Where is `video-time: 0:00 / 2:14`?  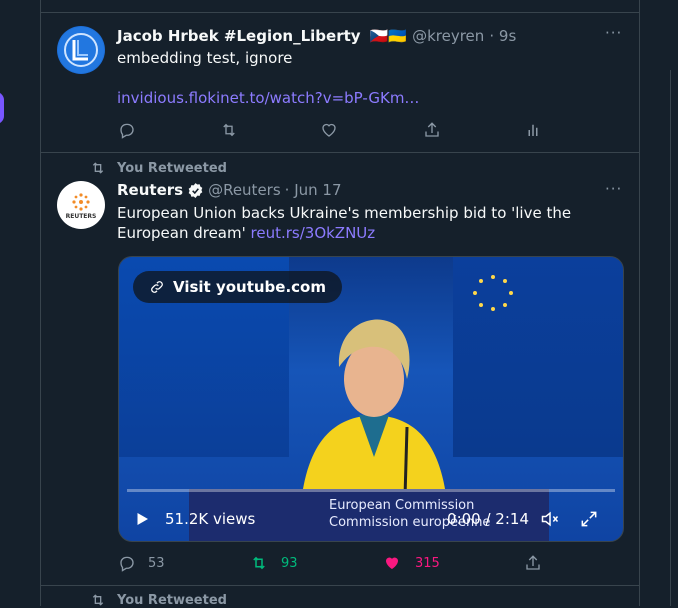 video-time: 0:00 / 2:14 is located at coordinates (488, 519).